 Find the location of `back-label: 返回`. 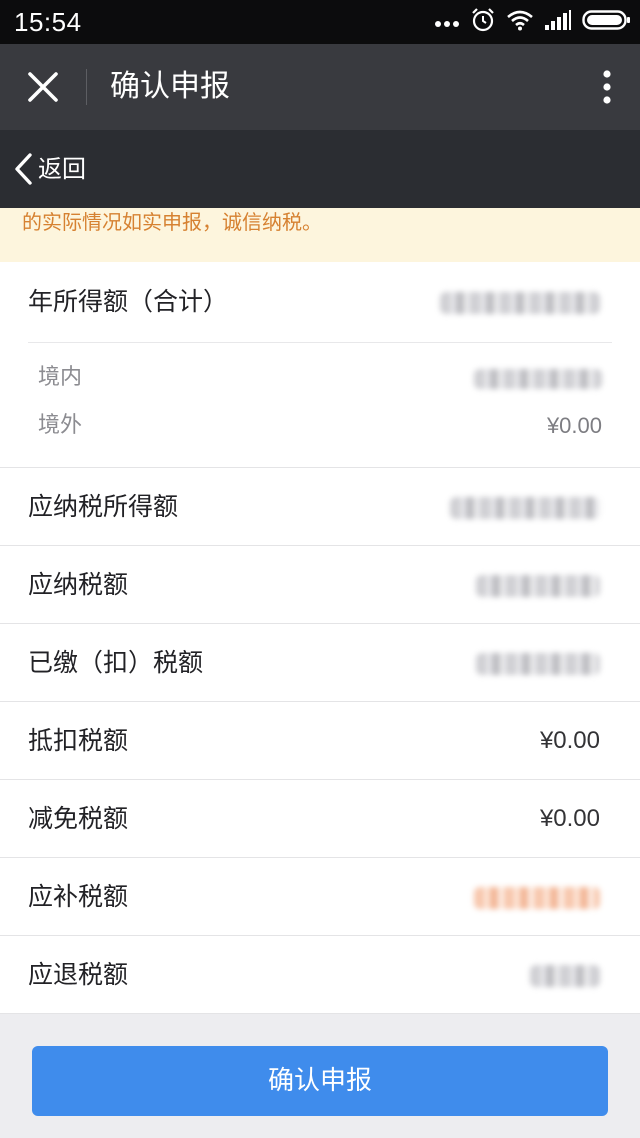

back-label: 返回 is located at coordinates (62, 169).